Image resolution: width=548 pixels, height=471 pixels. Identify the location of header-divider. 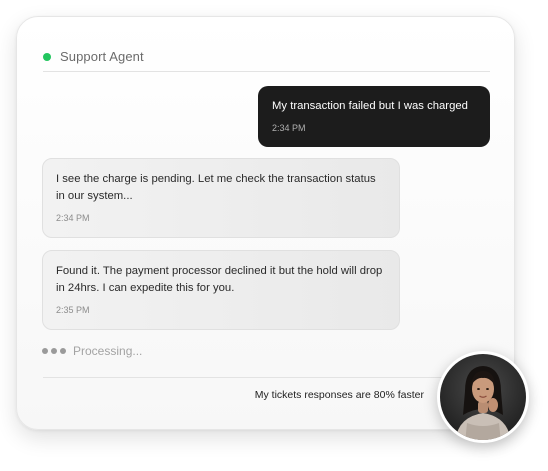
(266, 71).